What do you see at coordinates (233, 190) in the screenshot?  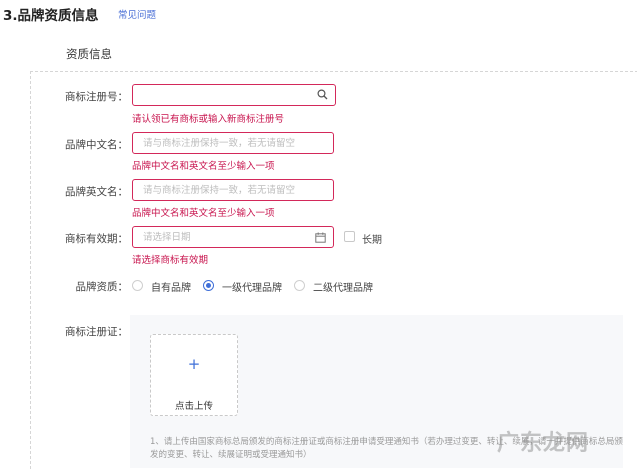 I see `brand-en-input` at bounding box center [233, 190].